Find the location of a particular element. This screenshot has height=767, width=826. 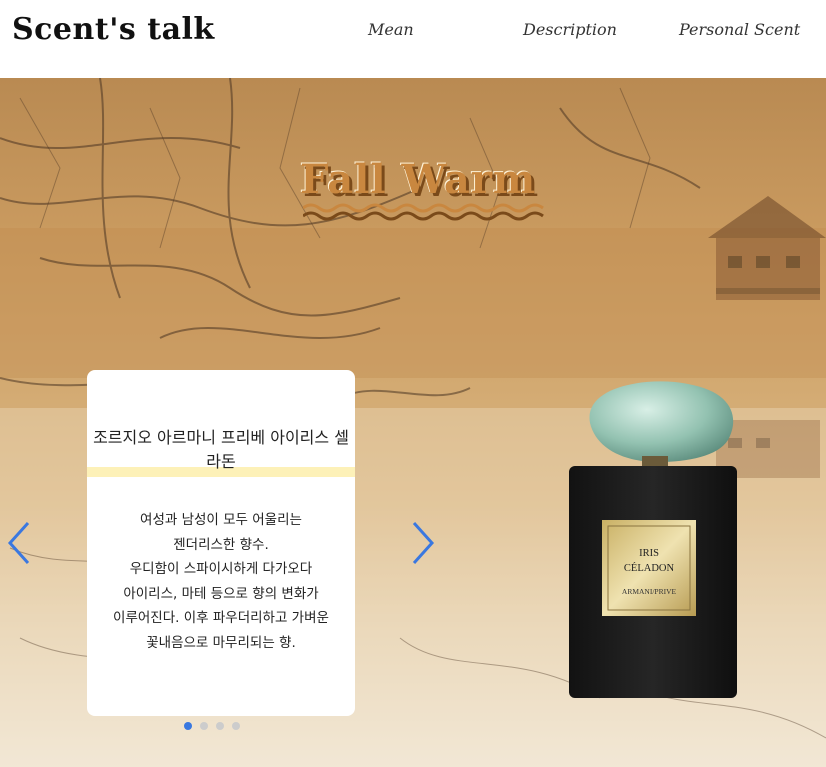

description-line: 젠더리스한 향수. is located at coordinates (221, 544).